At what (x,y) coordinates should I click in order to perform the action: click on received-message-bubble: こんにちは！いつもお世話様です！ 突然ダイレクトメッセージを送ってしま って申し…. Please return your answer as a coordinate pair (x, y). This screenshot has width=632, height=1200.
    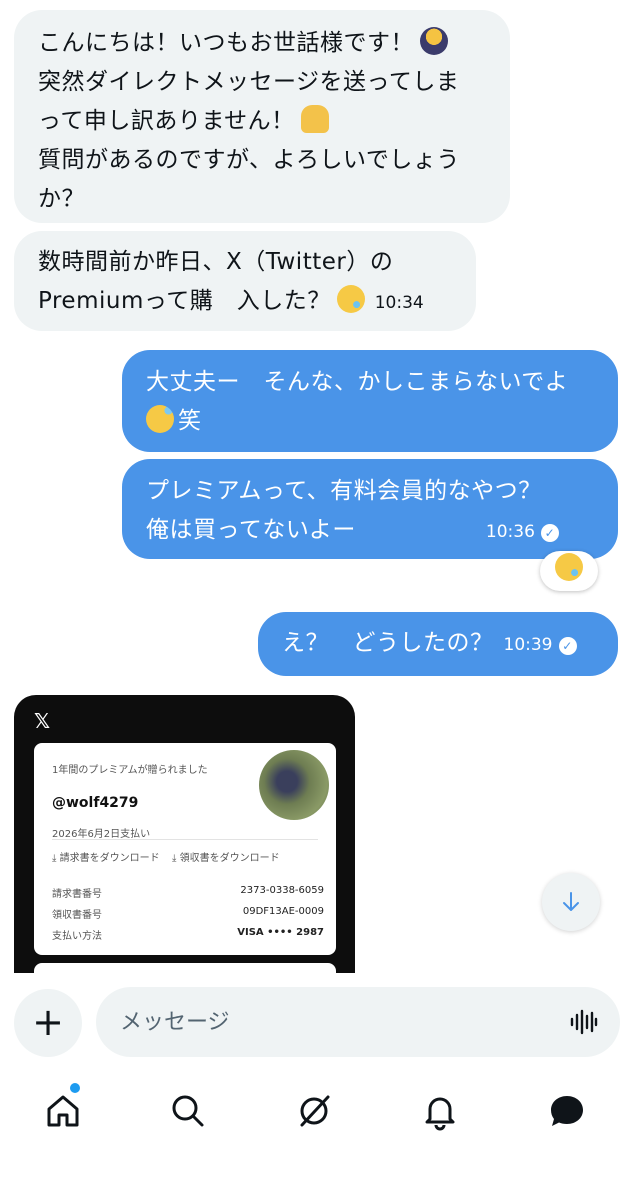
    Looking at the image, I should click on (262, 116).